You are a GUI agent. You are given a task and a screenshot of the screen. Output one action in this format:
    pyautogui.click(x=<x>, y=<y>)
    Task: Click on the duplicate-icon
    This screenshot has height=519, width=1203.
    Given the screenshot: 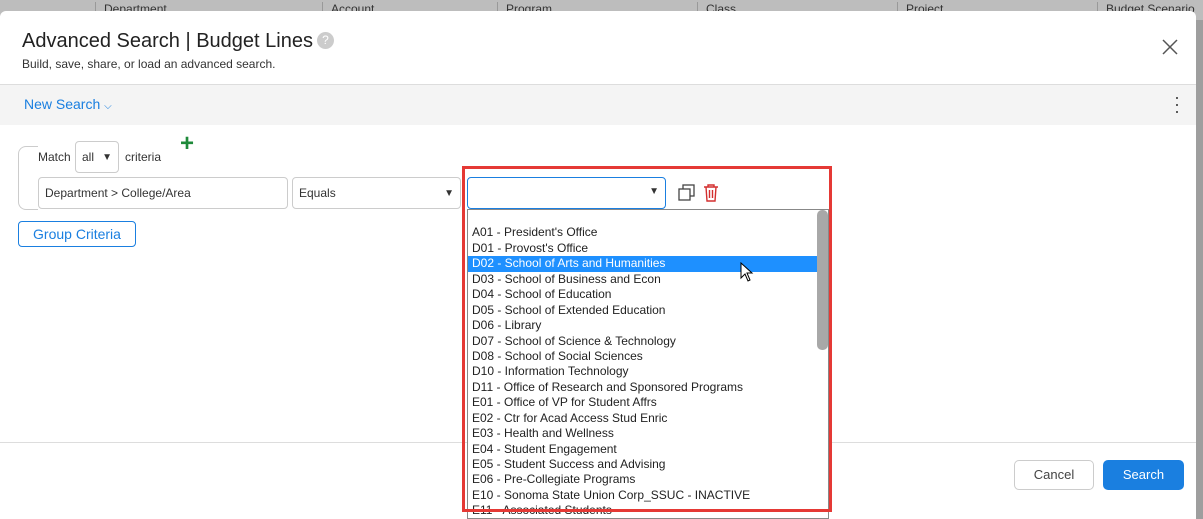 What is the action you would take?
    pyautogui.click(x=687, y=195)
    